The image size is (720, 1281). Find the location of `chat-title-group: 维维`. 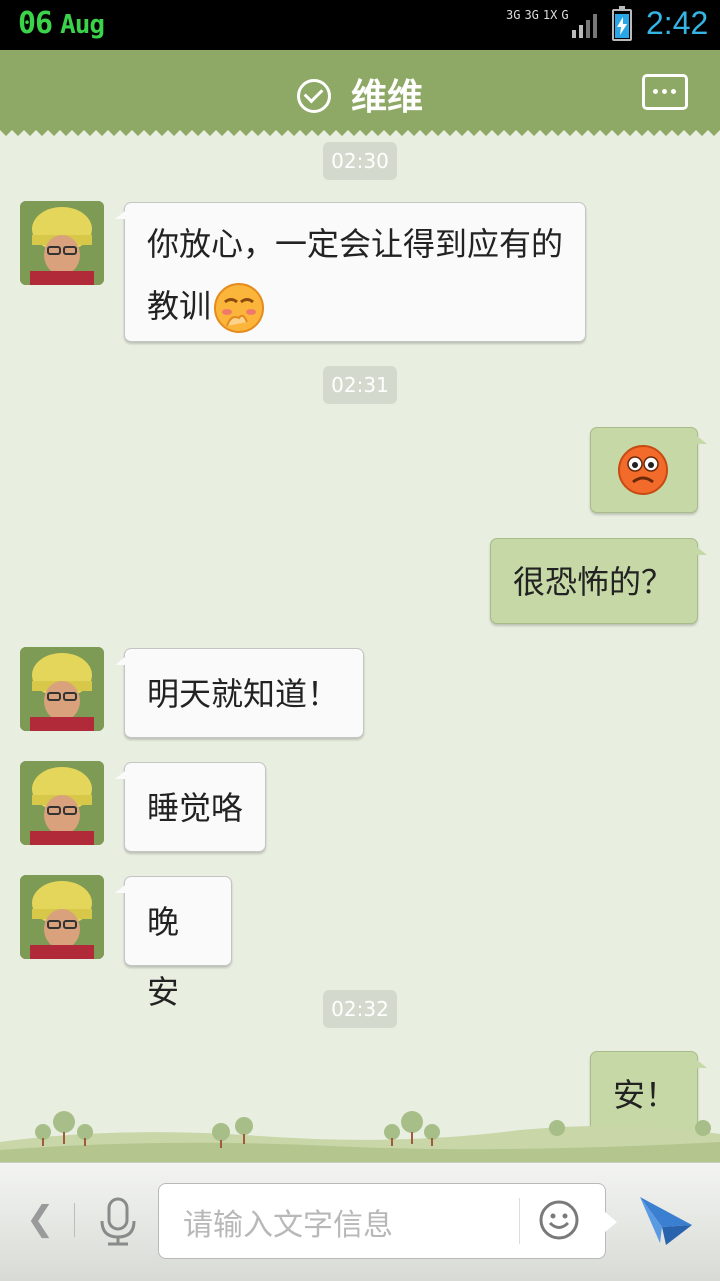

chat-title-group: 维维 is located at coordinates (360, 94).